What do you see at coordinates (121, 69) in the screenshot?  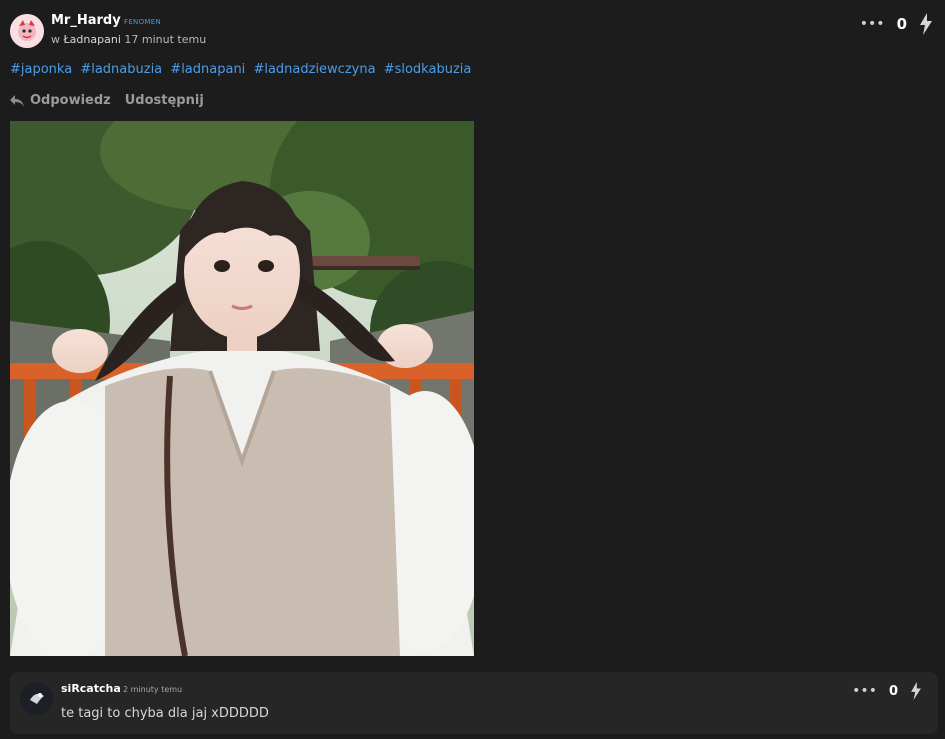 I see `tag-link: #ladnabuzia` at bounding box center [121, 69].